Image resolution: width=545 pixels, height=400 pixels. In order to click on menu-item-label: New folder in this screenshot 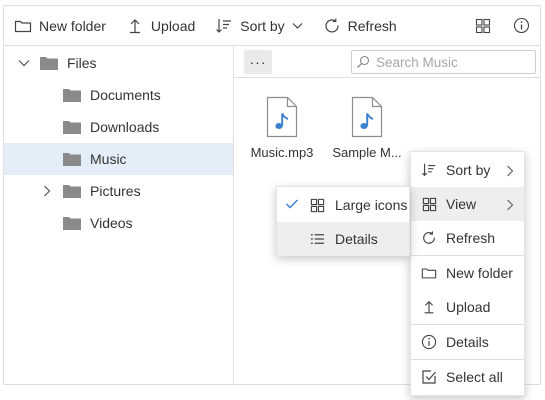, I will do `click(479, 273)`.